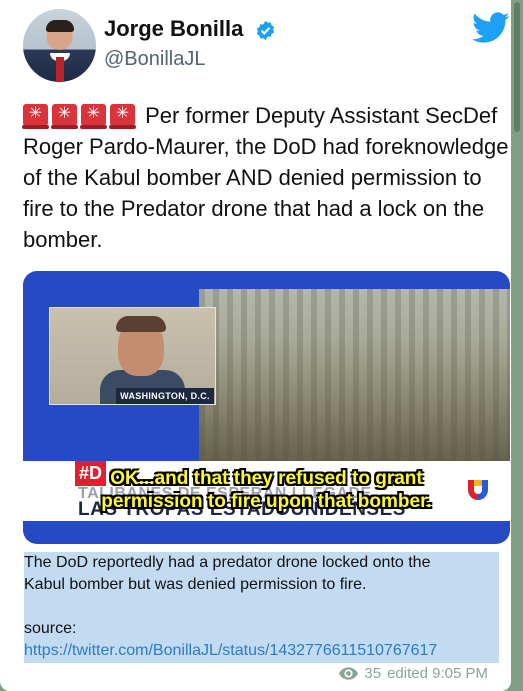 The height and width of the screenshot is (691, 523). Describe the element at coordinates (174, 28) in the screenshot. I see `author-name: Jorge Bonilla` at that location.